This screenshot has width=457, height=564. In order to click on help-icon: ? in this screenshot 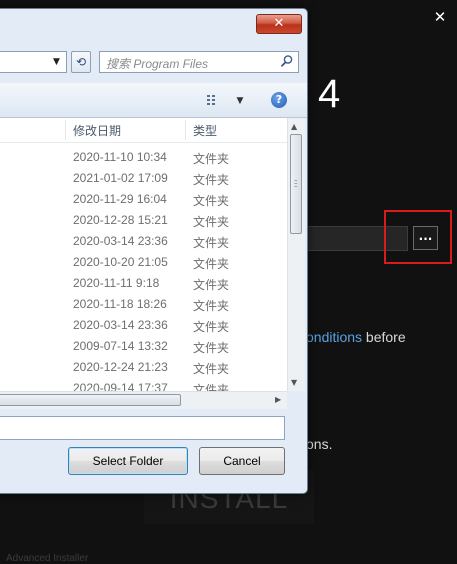, I will do `click(279, 100)`.